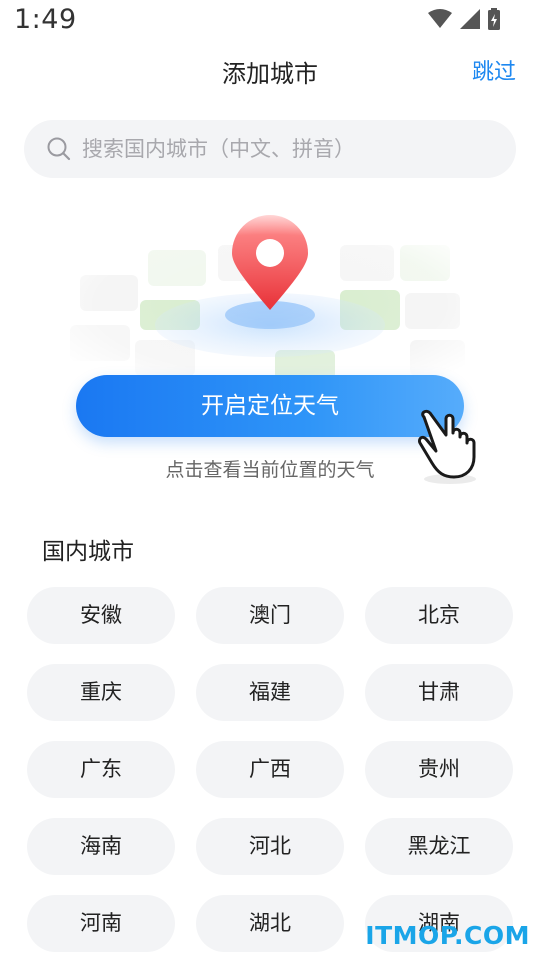 Image resolution: width=540 pixels, height=960 pixels. I want to click on city-chip: 福建, so click(270, 692).